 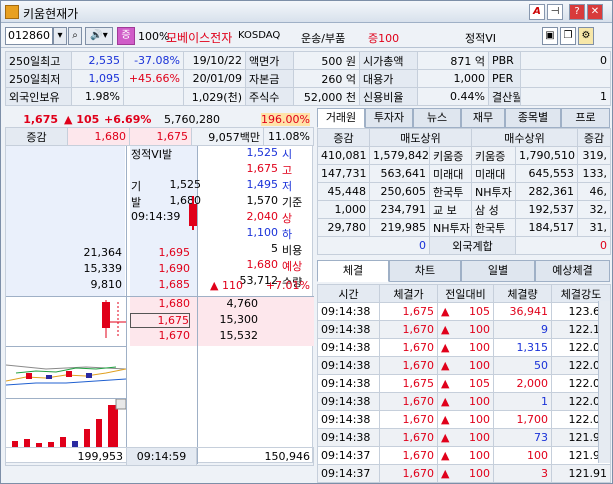 I want to click on broker-cell: 234,791, so click(x=399, y=209).